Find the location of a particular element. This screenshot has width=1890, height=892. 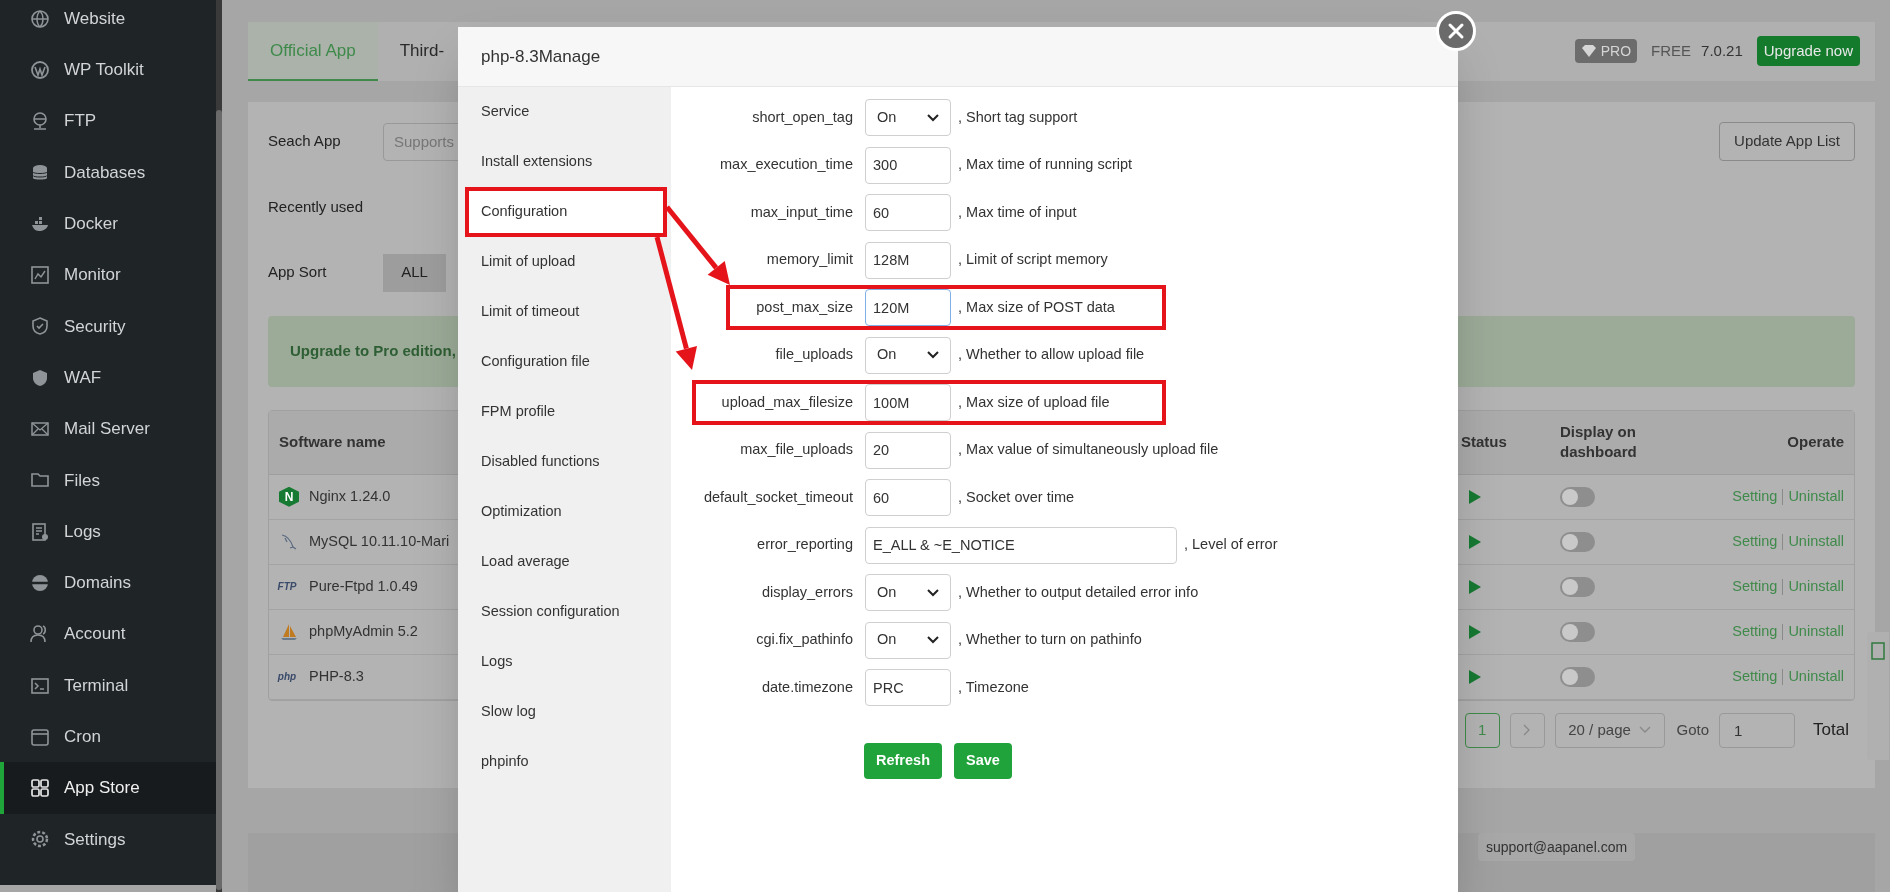

circle-logo-icon is located at coordinates (40, 69).